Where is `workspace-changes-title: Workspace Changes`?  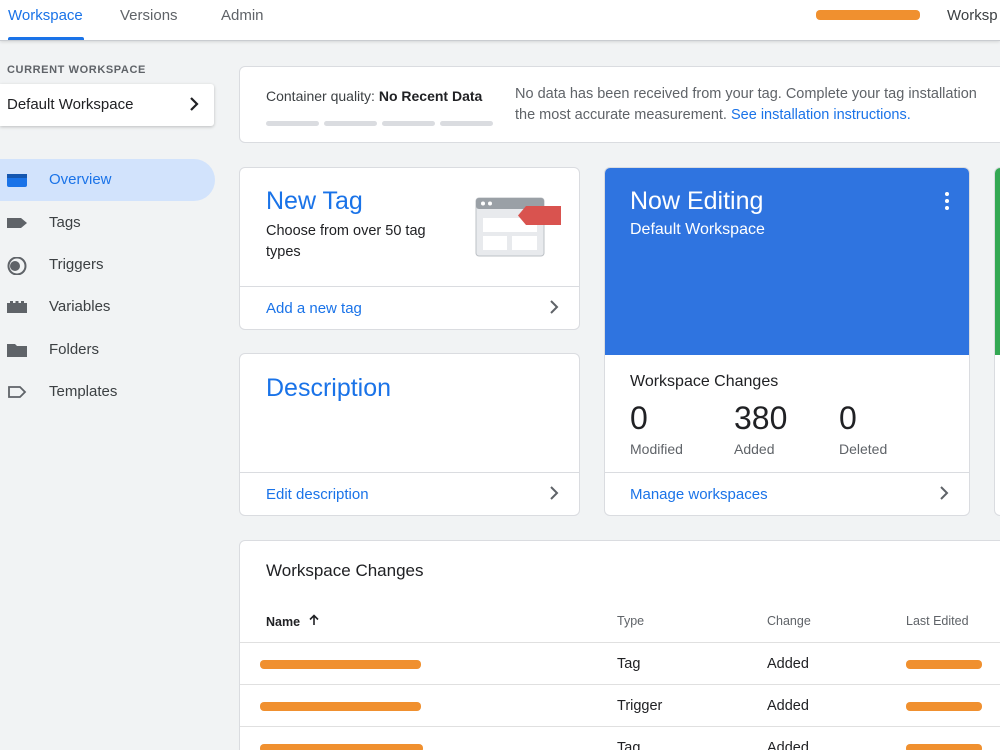 workspace-changes-title: Workspace Changes is located at coordinates (345, 570).